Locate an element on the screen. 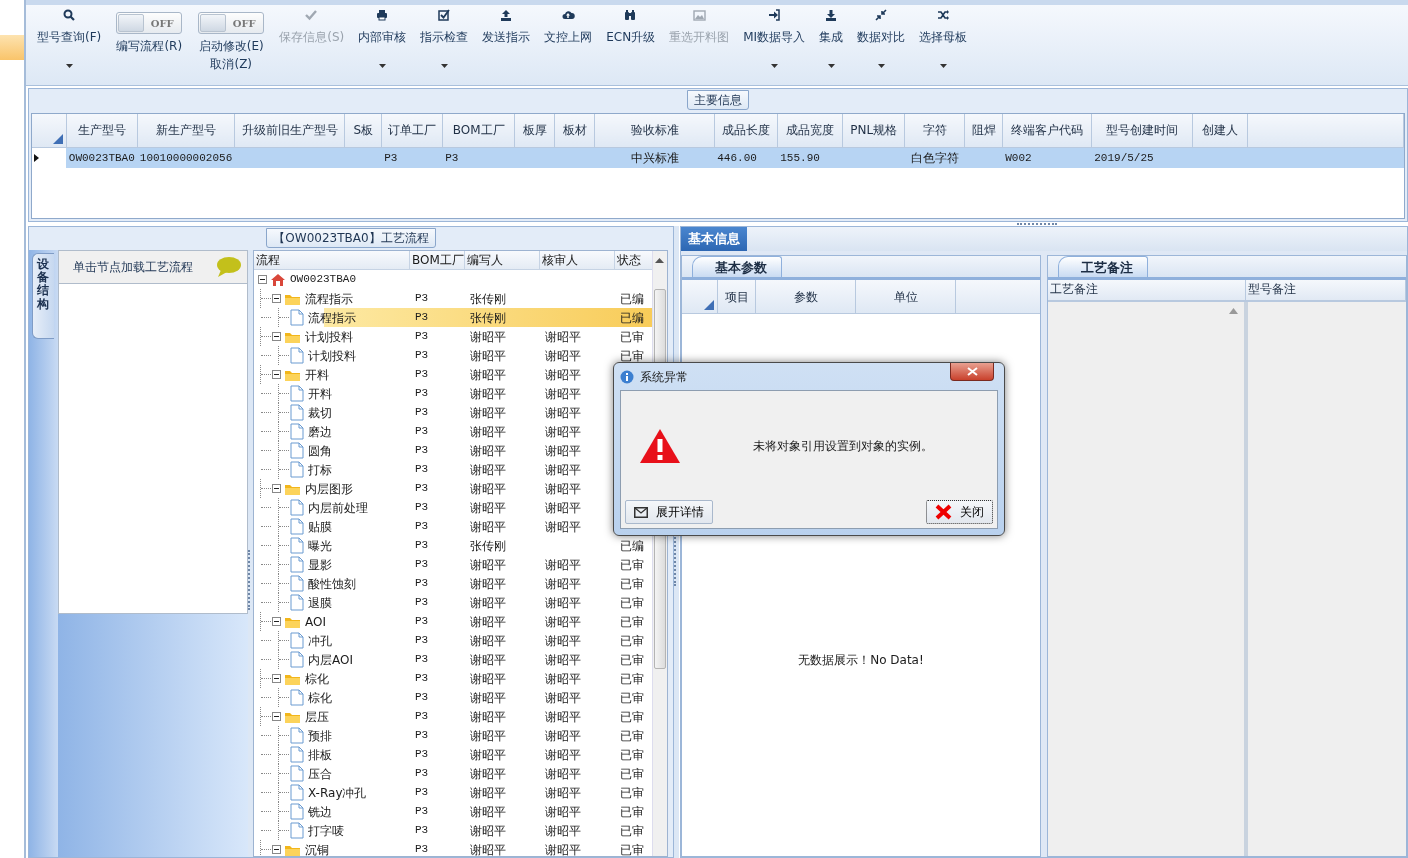 The width and height of the screenshot is (1408, 858). tree-row: 内层前处理 P3 谢昭平 谢昭平 is located at coordinates (434, 507).